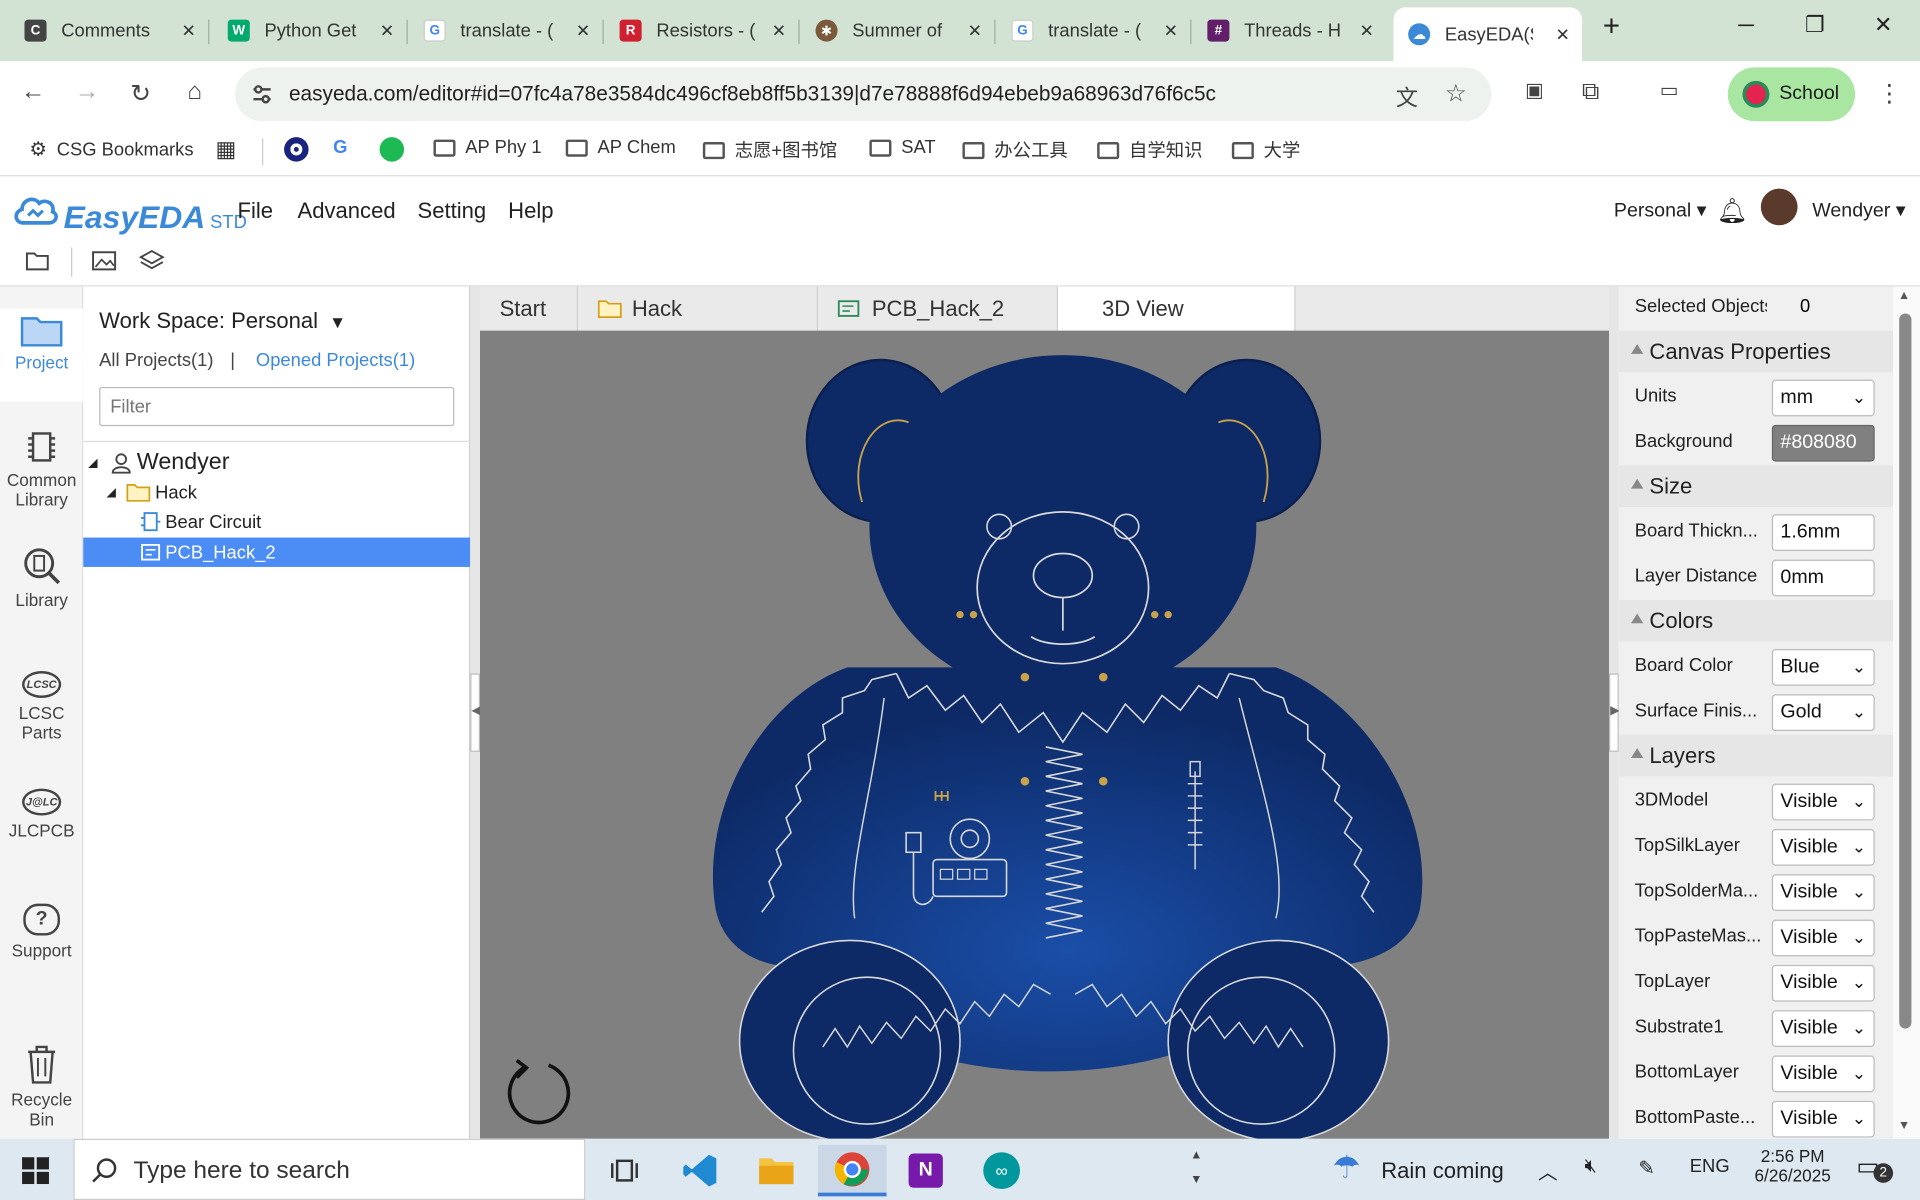 The image size is (1920, 1200). What do you see at coordinates (696, 31) in the screenshot?
I see `browser-tab: R Resistors - ( ✕` at bounding box center [696, 31].